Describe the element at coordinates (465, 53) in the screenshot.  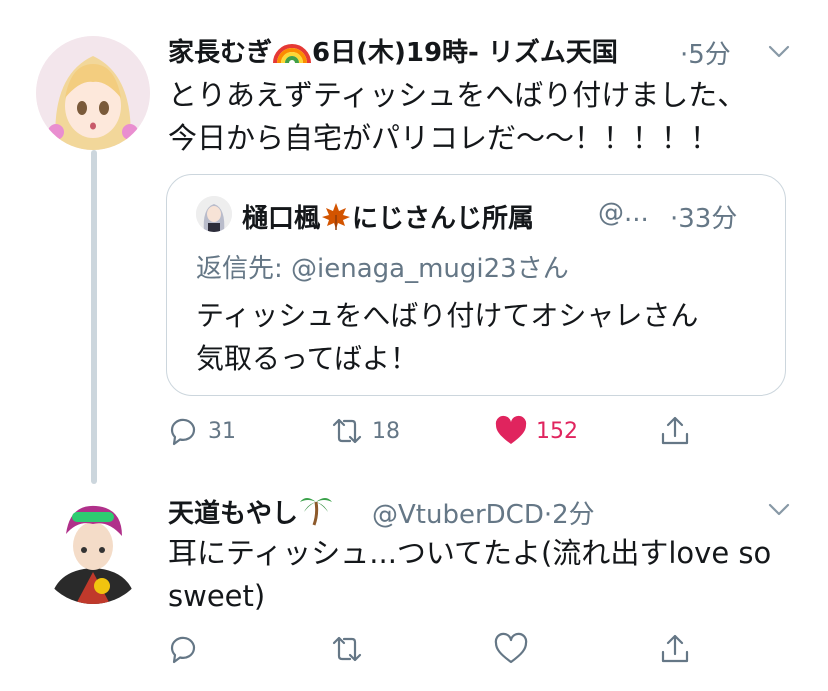
I see `tweet1-name-suffix: 6日(木)19時- リズム天国` at that location.